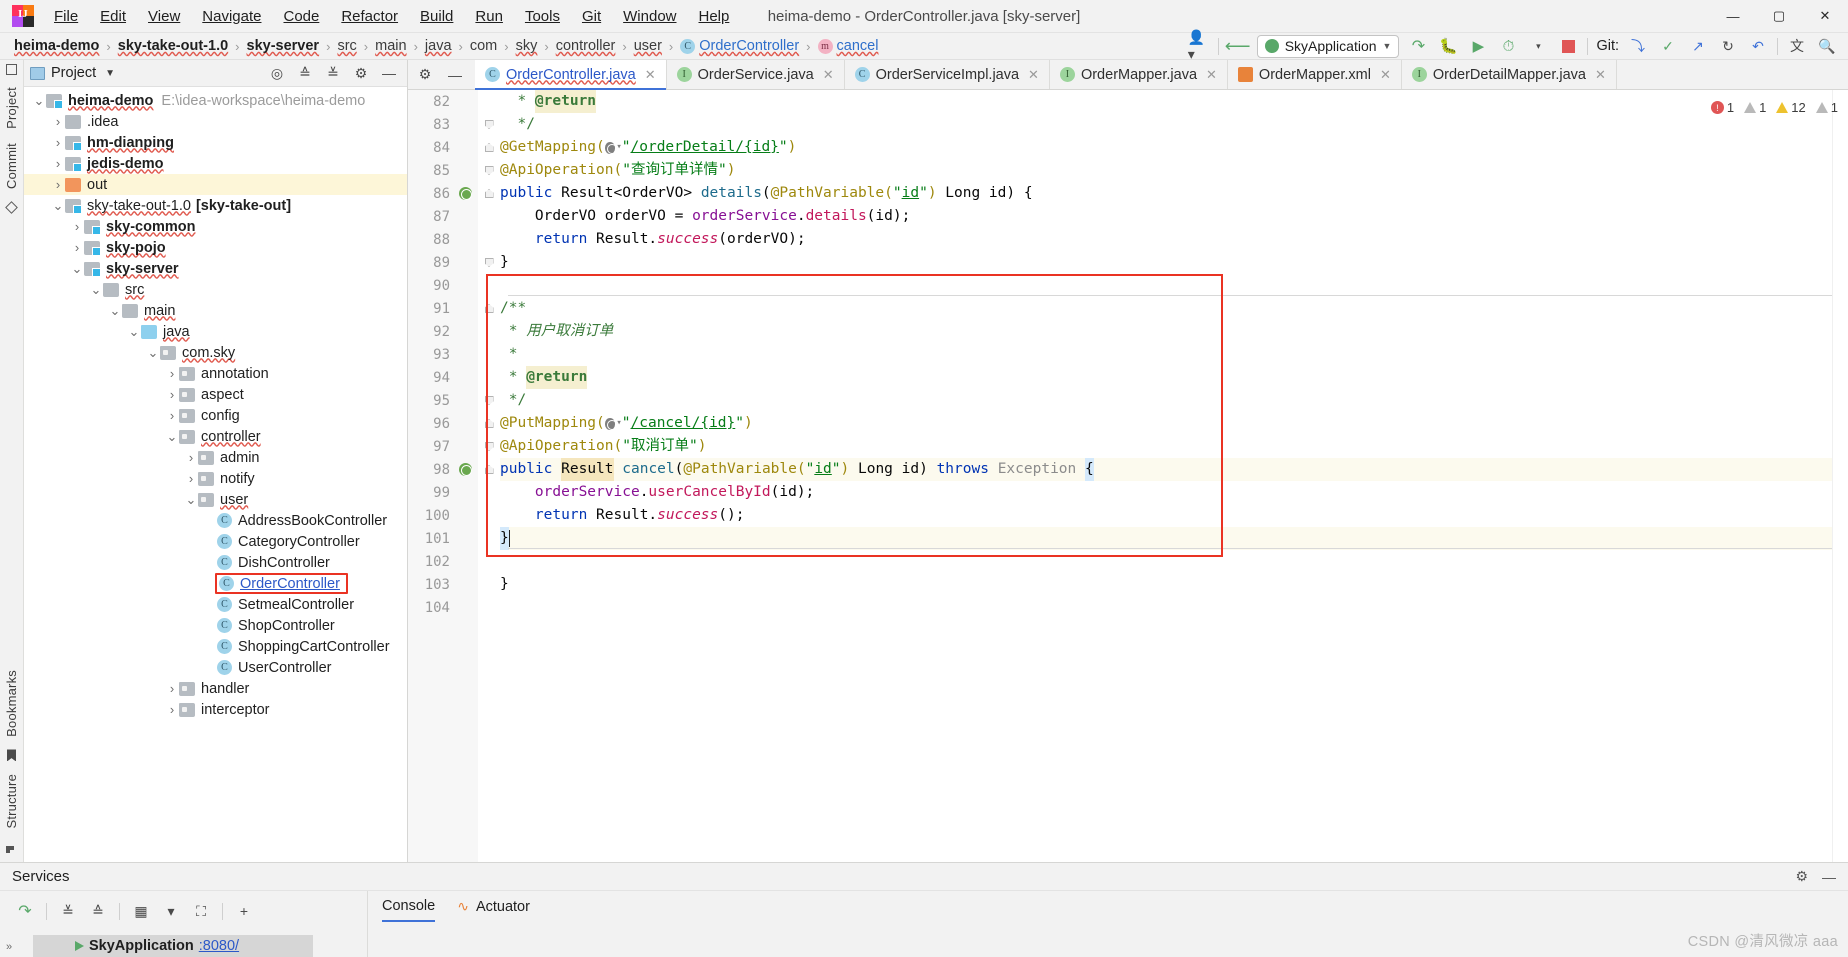 The width and height of the screenshot is (1848, 957). Describe the element at coordinates (443, 331) in the screenshot. I see `gutter-line-92: 92` at that location.